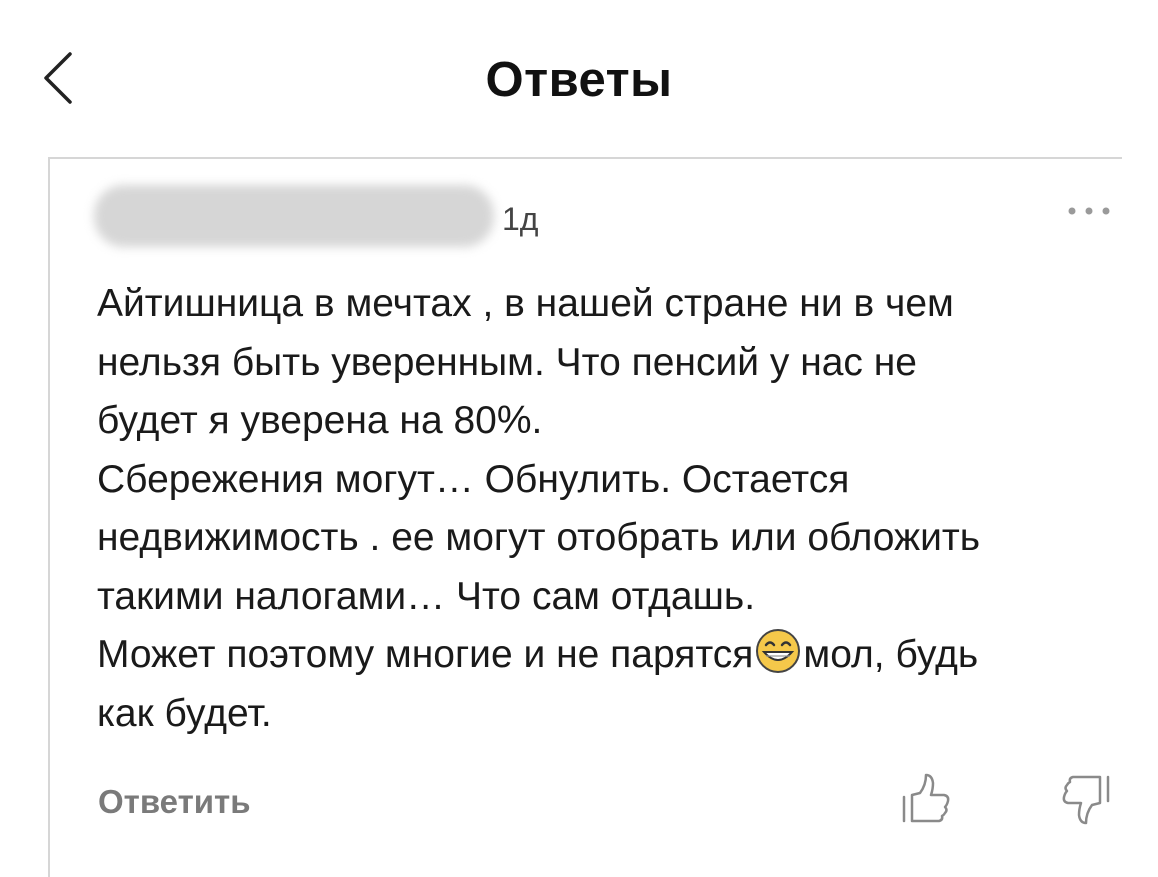 This screenshot has width=1158, height=877. I want to click on author-name-redacted, so click(294, 216).